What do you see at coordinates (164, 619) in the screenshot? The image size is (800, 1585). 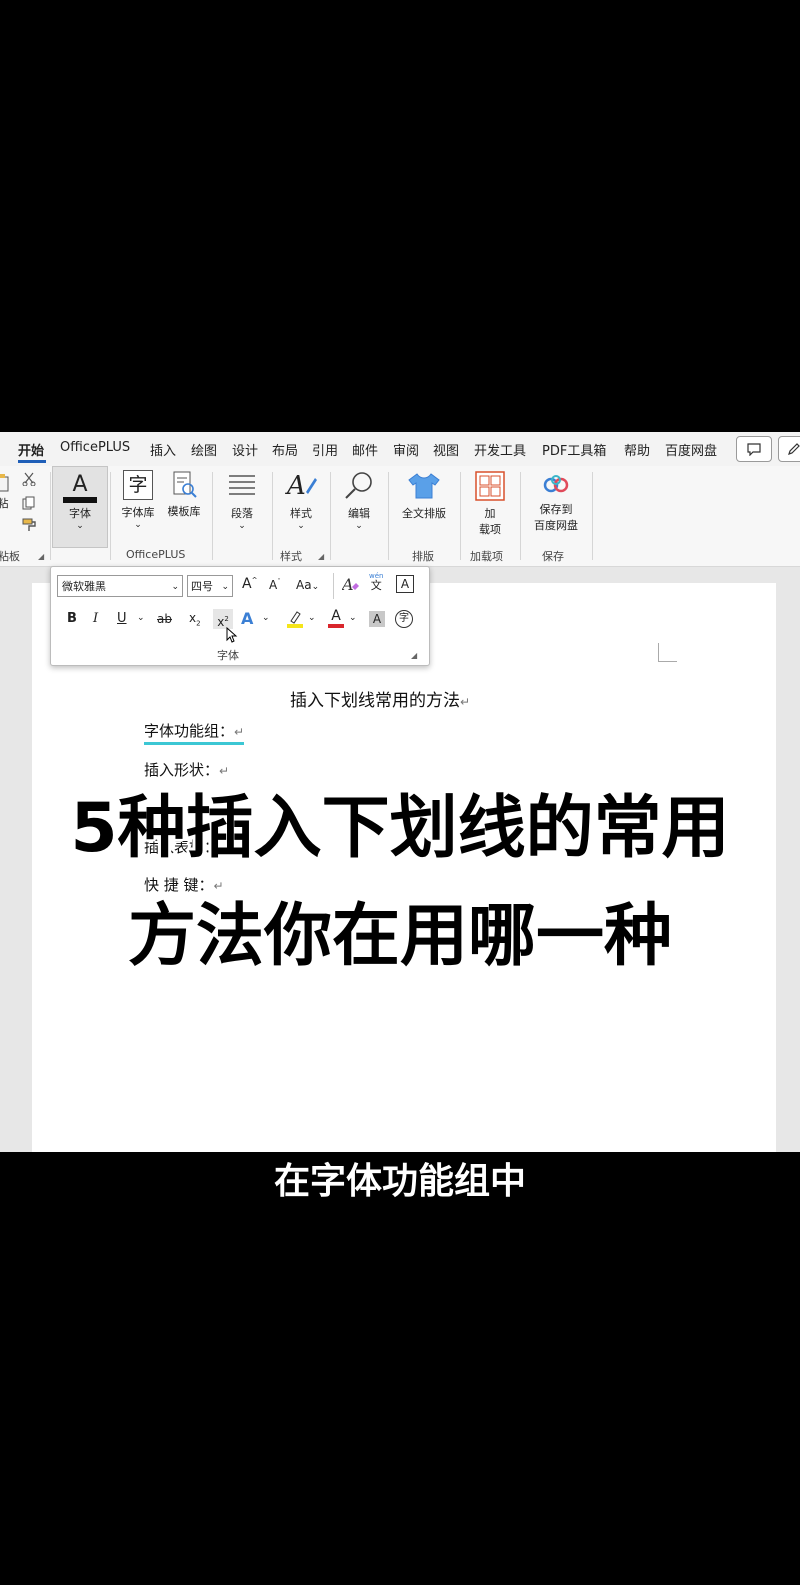 I see `strikethrough-button: ab` at bounding box center [164, 619].